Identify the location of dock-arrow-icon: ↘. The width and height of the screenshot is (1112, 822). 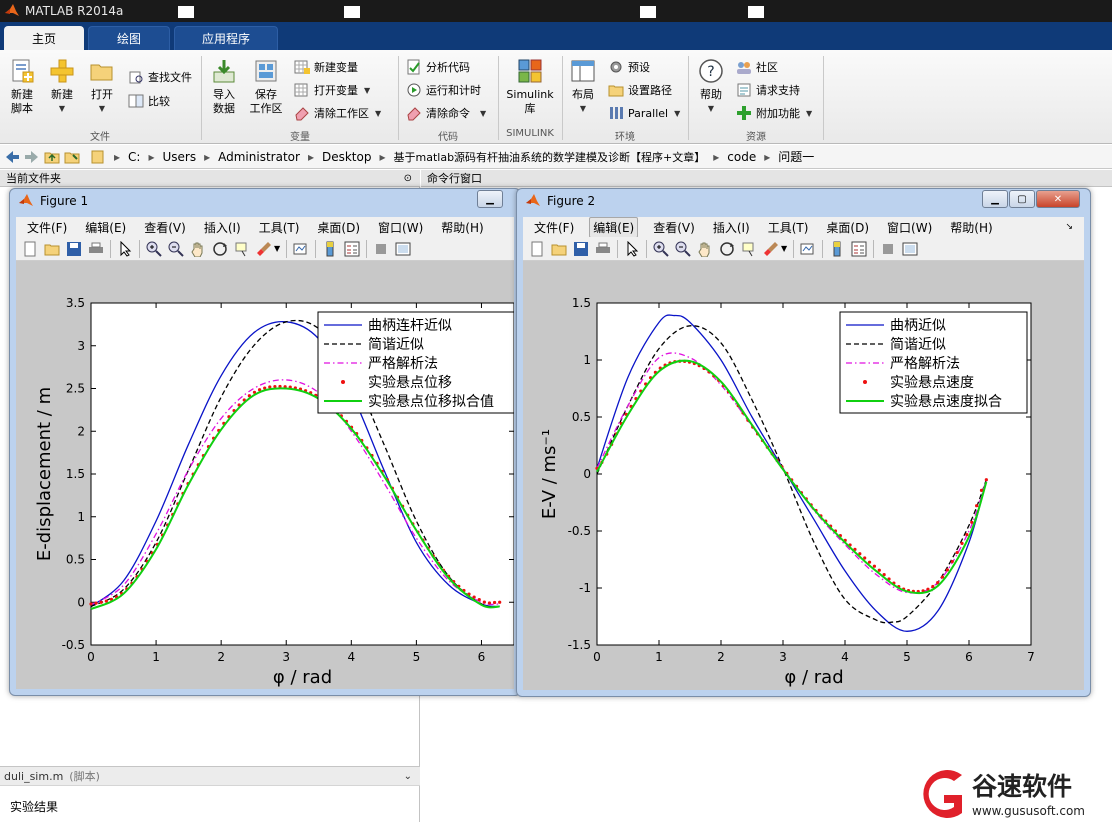
(1069, 227).